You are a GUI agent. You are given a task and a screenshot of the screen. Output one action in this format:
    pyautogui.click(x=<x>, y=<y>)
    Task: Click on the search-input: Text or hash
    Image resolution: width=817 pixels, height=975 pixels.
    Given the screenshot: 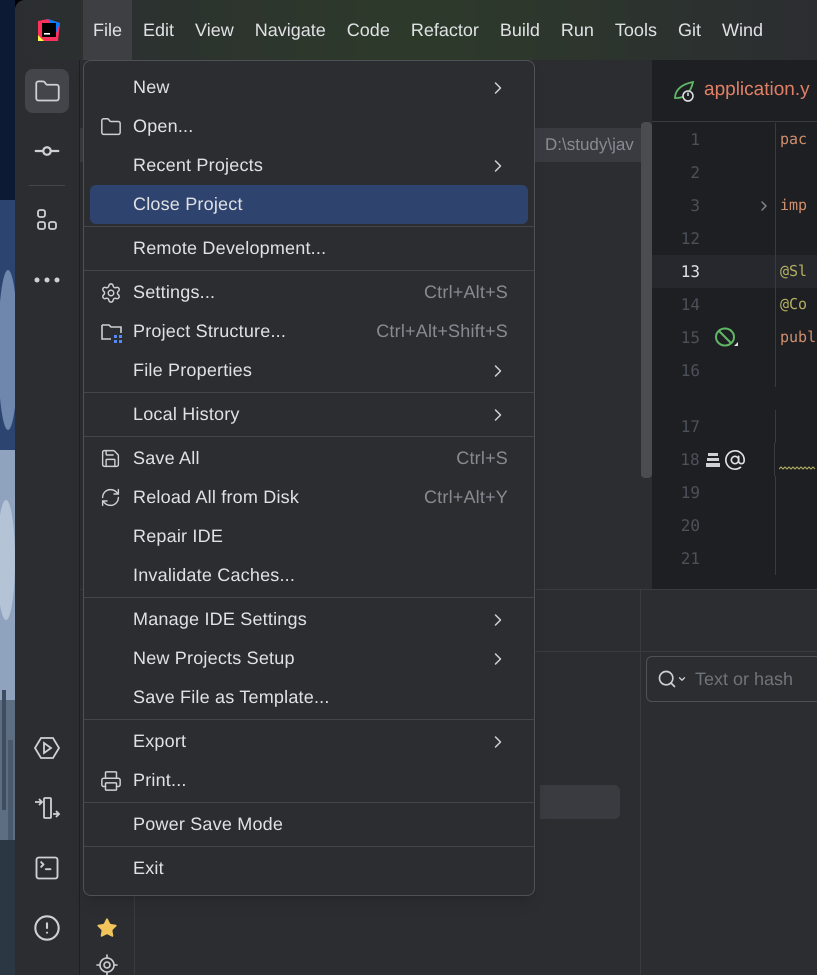 What is the action you would take?
    pyautogui.click(x=754, y=679)
    